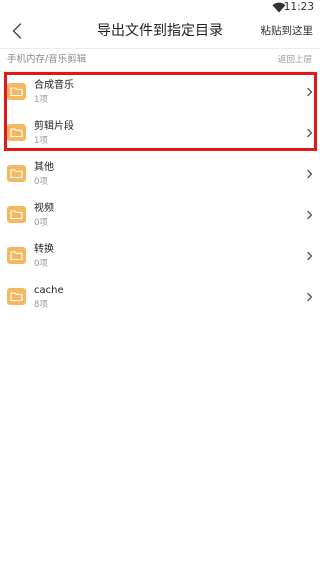  What do you see at coordinates (160, 256) in the screenshot?
I see `folder-row: 转换 0项` at bounding box center [160, 256].